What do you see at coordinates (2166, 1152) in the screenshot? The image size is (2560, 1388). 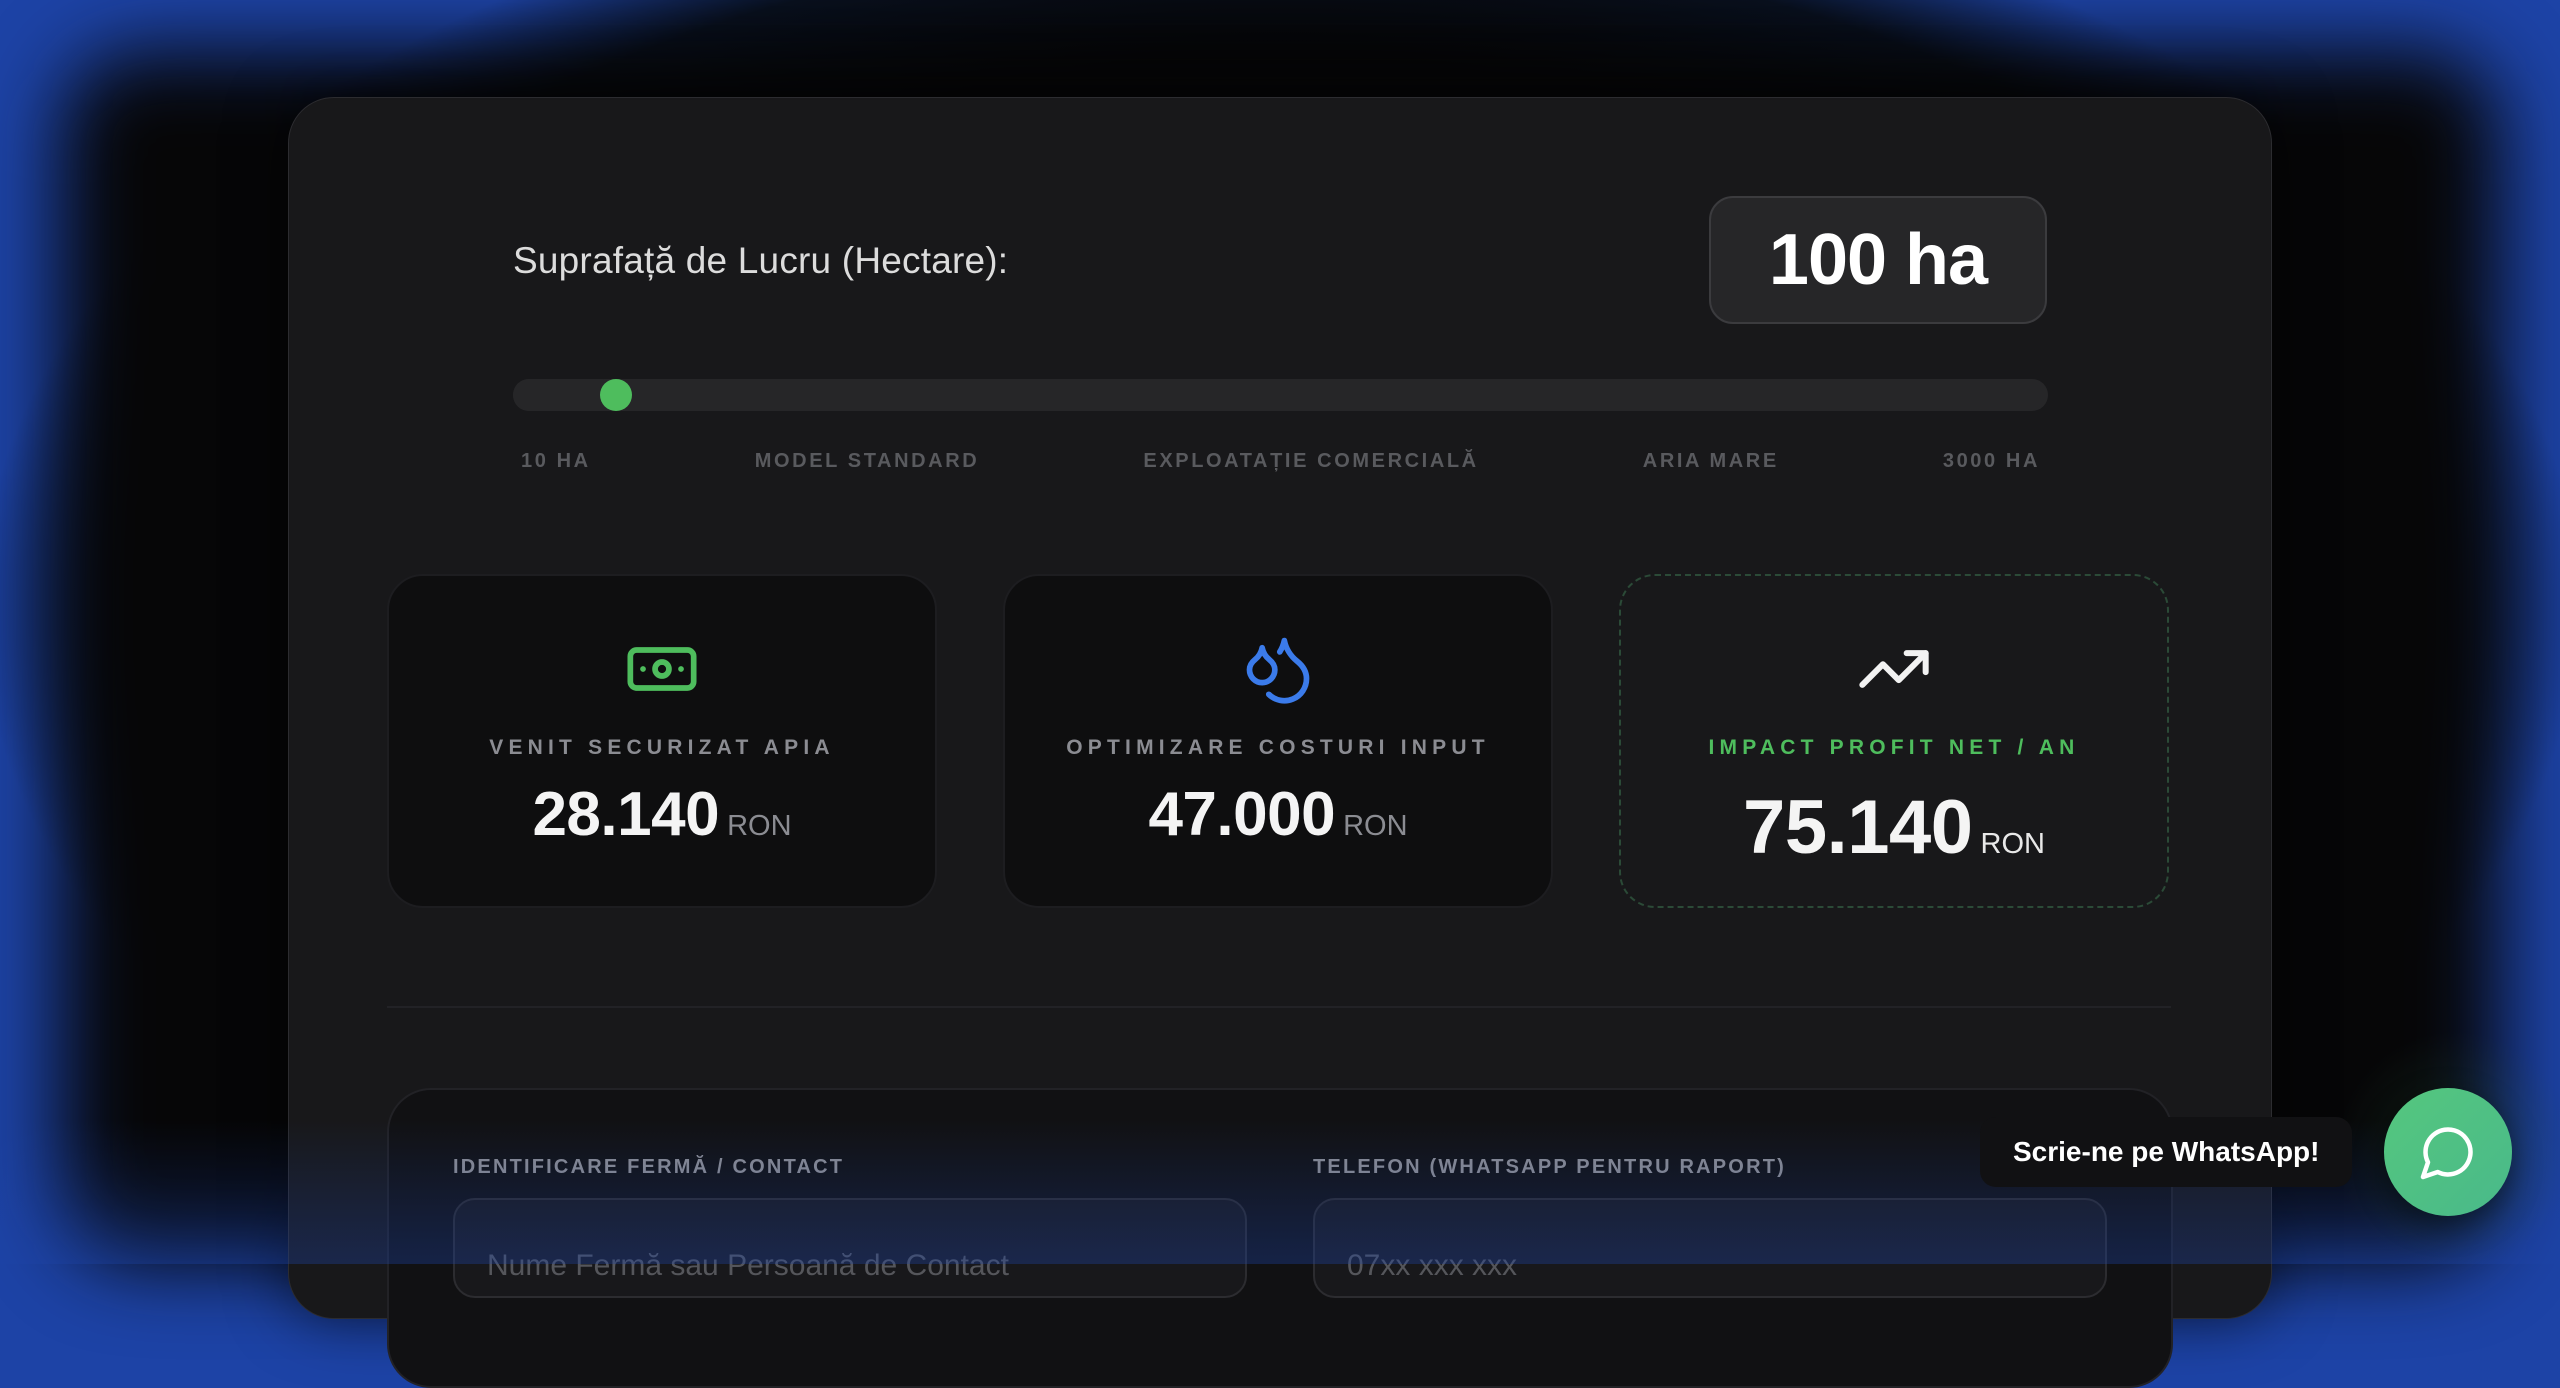 I see `whatsapp-tooltip: Scrie-ne pe WhatsApp!` at bounding box center [2166, 1152].